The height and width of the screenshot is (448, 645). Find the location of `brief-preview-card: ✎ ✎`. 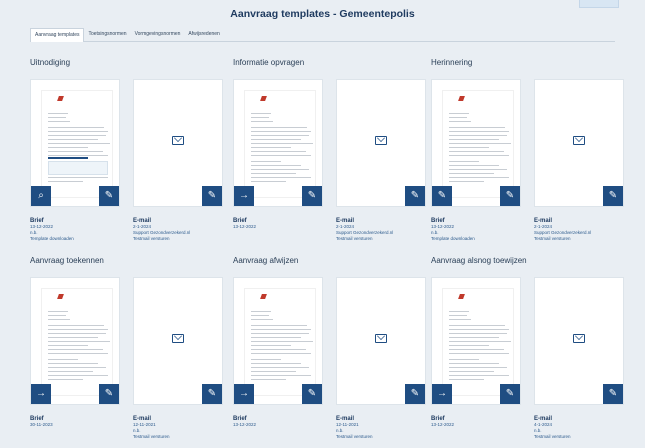

brief-preview-card: ✎ ✎ is located at coordinates (476, 143).